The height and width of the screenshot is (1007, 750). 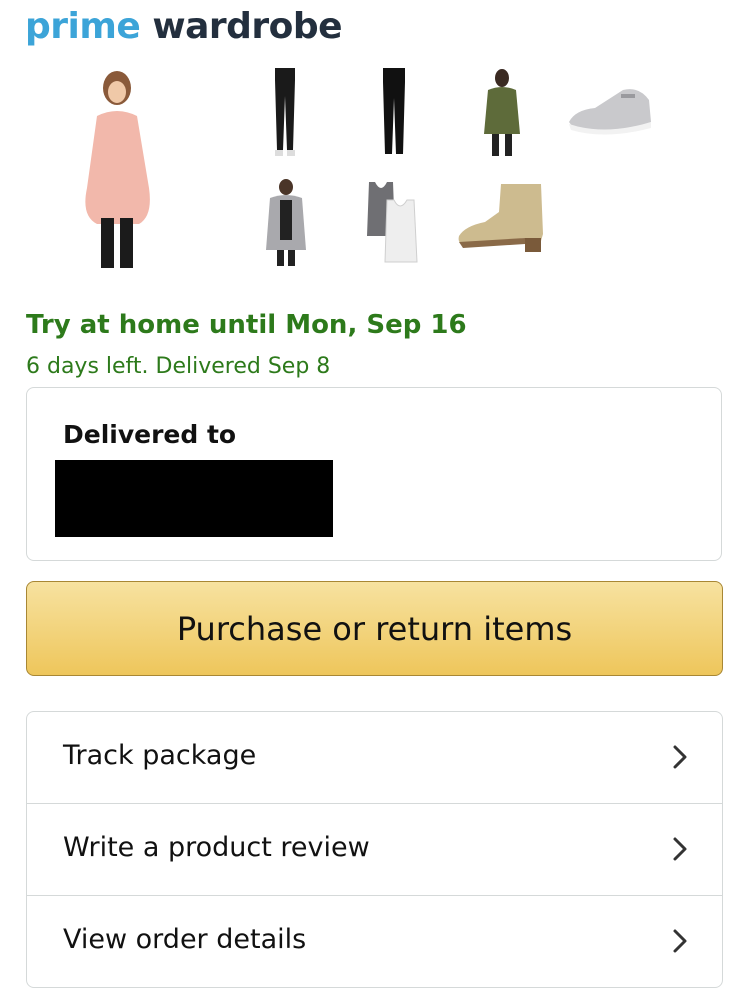 I want to click on item-thumb-tank-tops, so click(x=393, y=221).